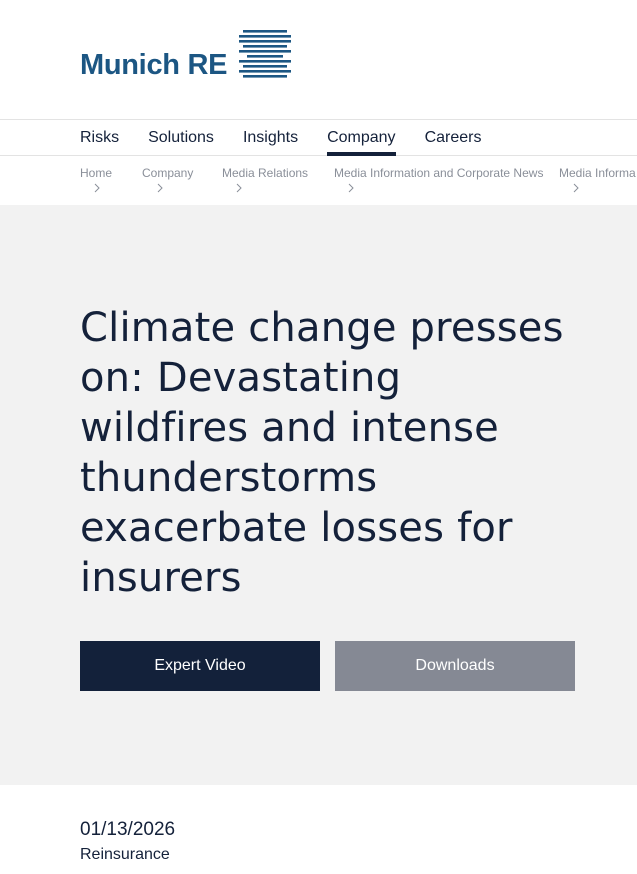 This screenshot has height=874, width=637. Describe the element at coordinates (265, 54) in the screenshot. I see `munich-re-logo-mark-icon` at that location.